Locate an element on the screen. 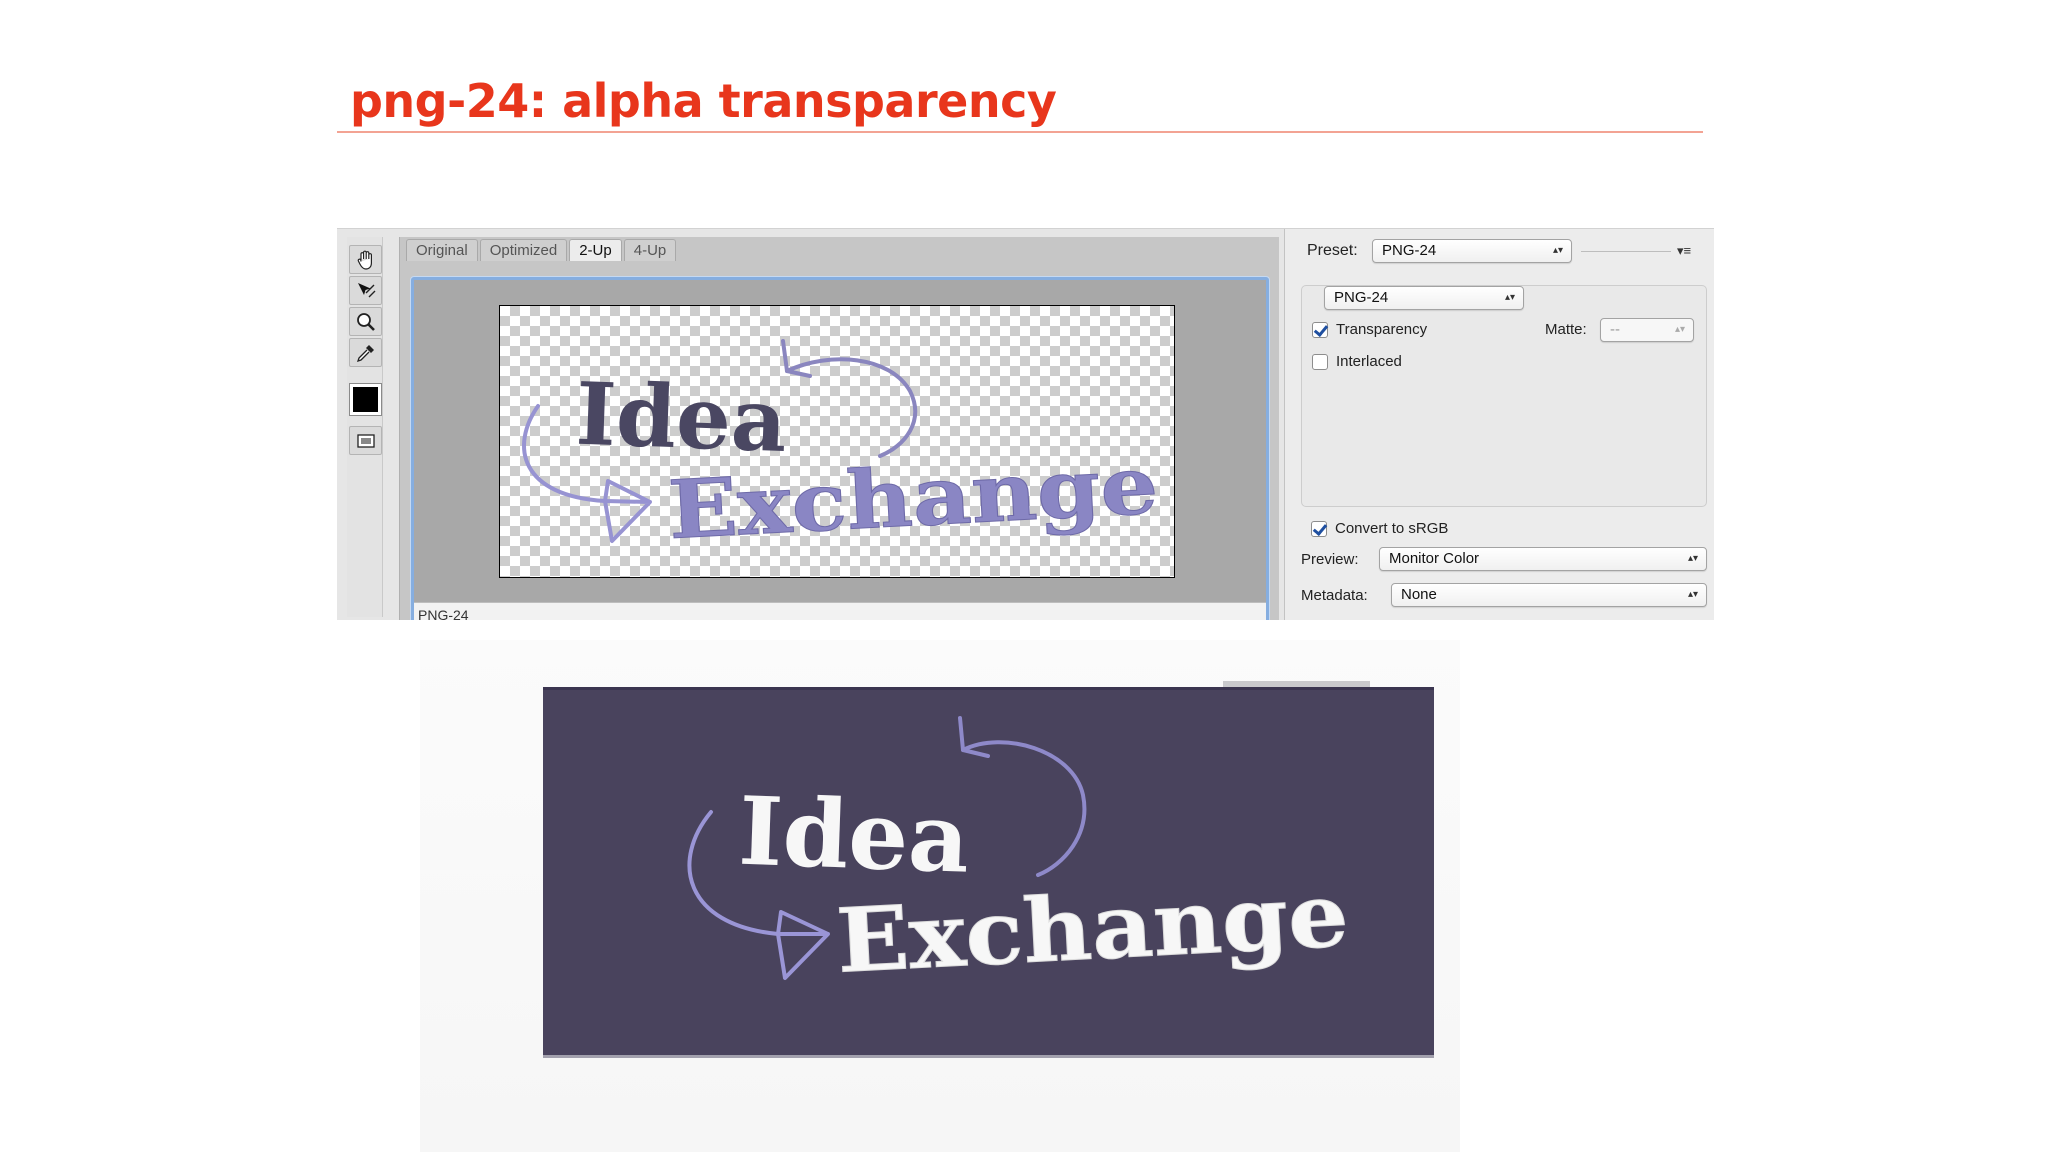  convert-srgb-checkbox is located at coordinates (1319, 529).